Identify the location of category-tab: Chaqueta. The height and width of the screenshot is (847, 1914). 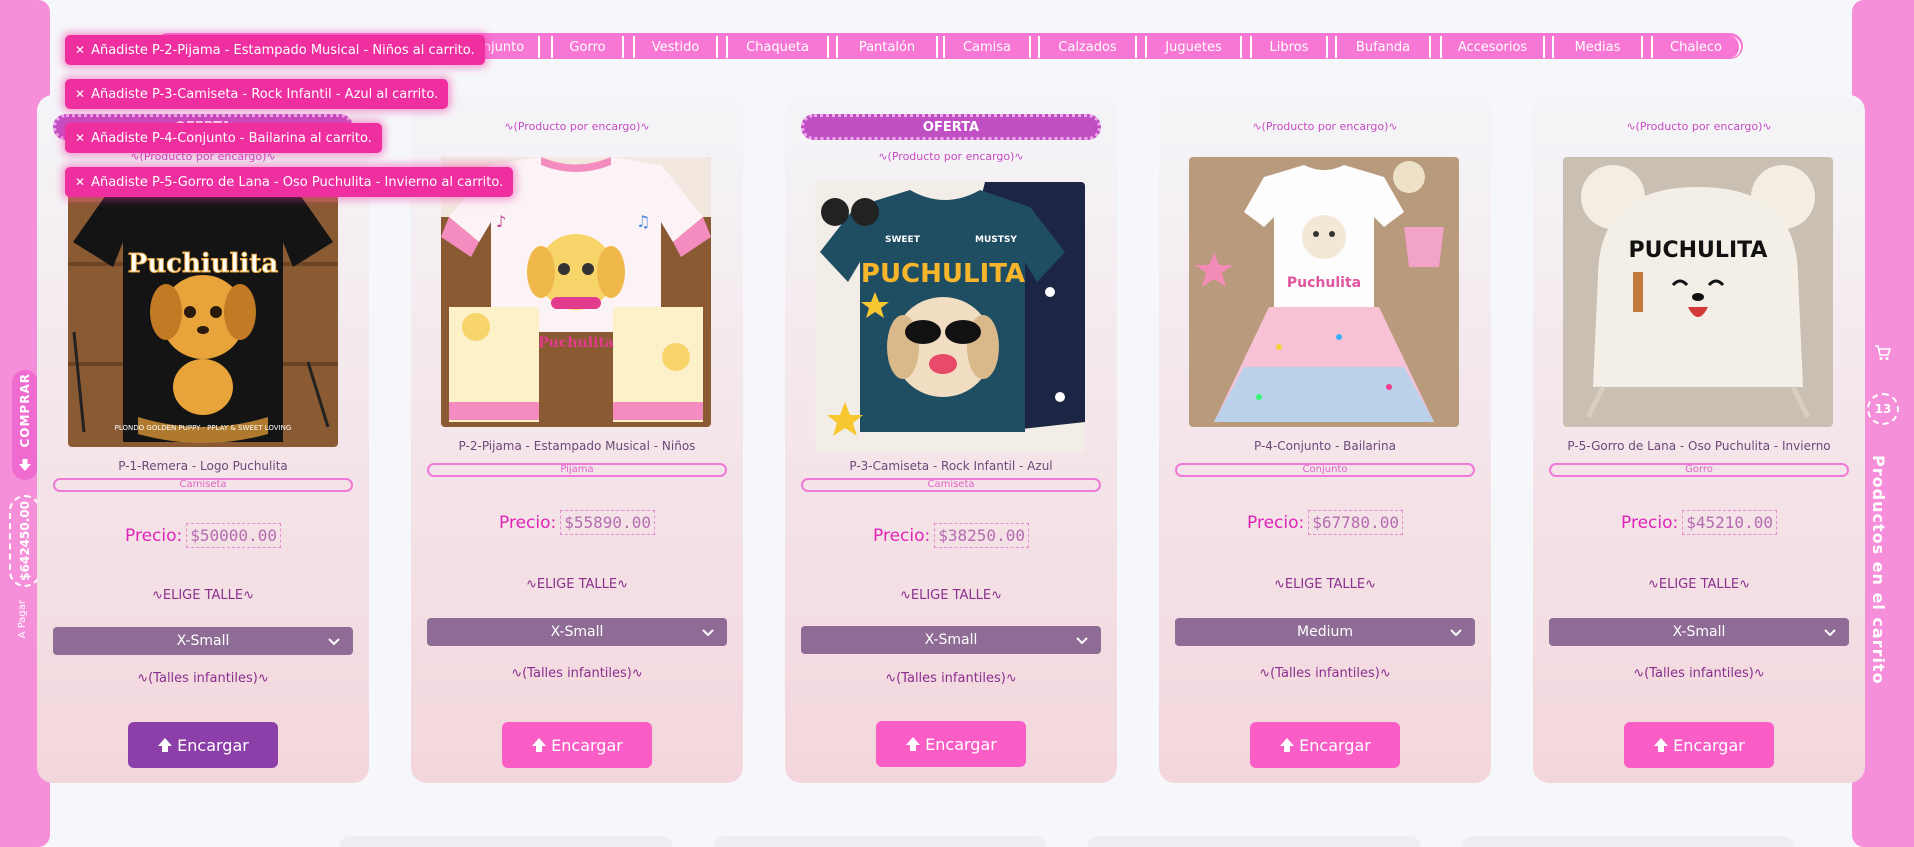
(777, 47).